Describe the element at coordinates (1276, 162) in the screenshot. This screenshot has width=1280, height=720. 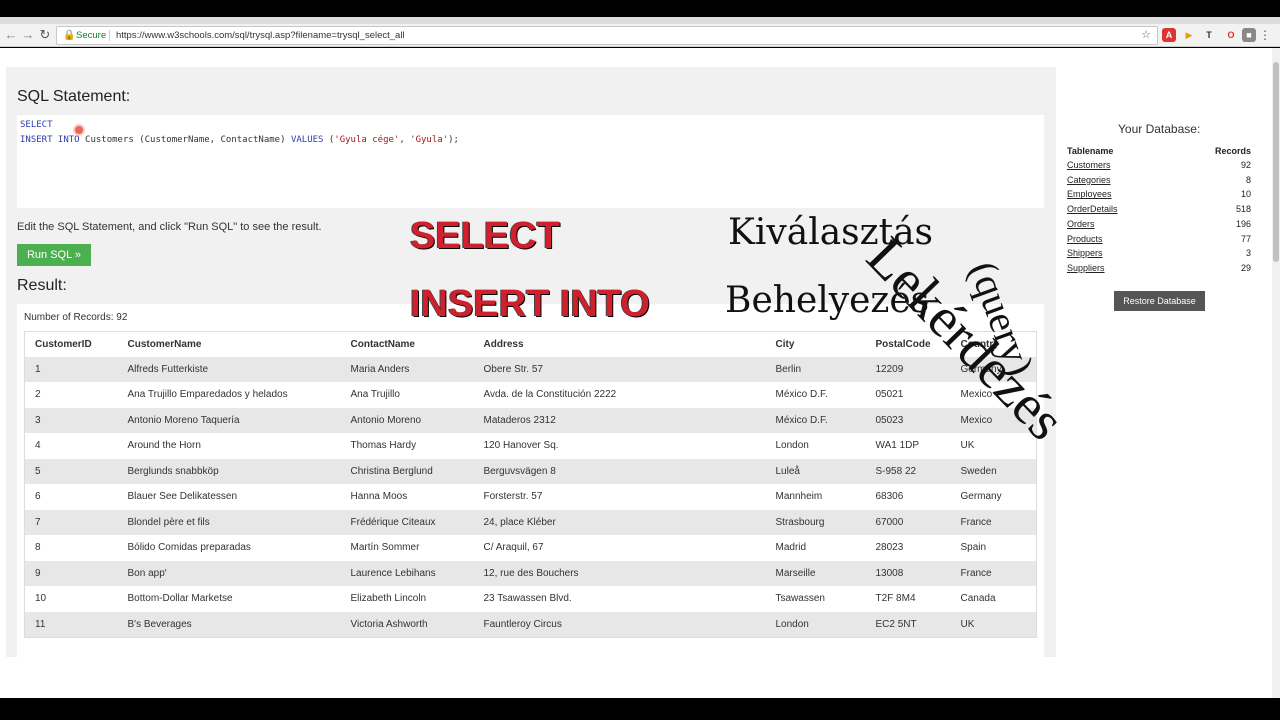
I see `scrollbar-thumb` at that location.